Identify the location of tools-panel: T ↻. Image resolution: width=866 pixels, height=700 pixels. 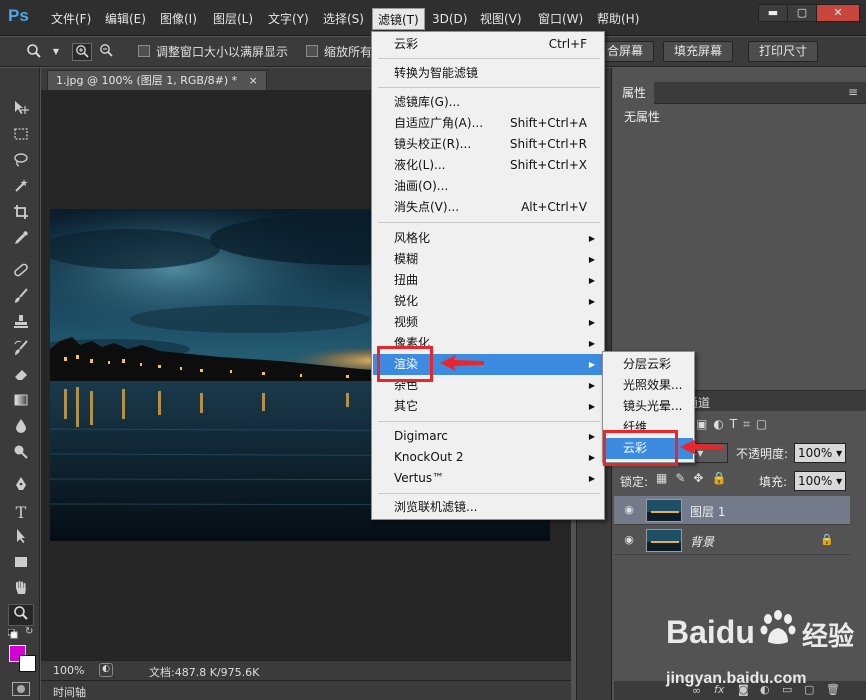
(20, 384).